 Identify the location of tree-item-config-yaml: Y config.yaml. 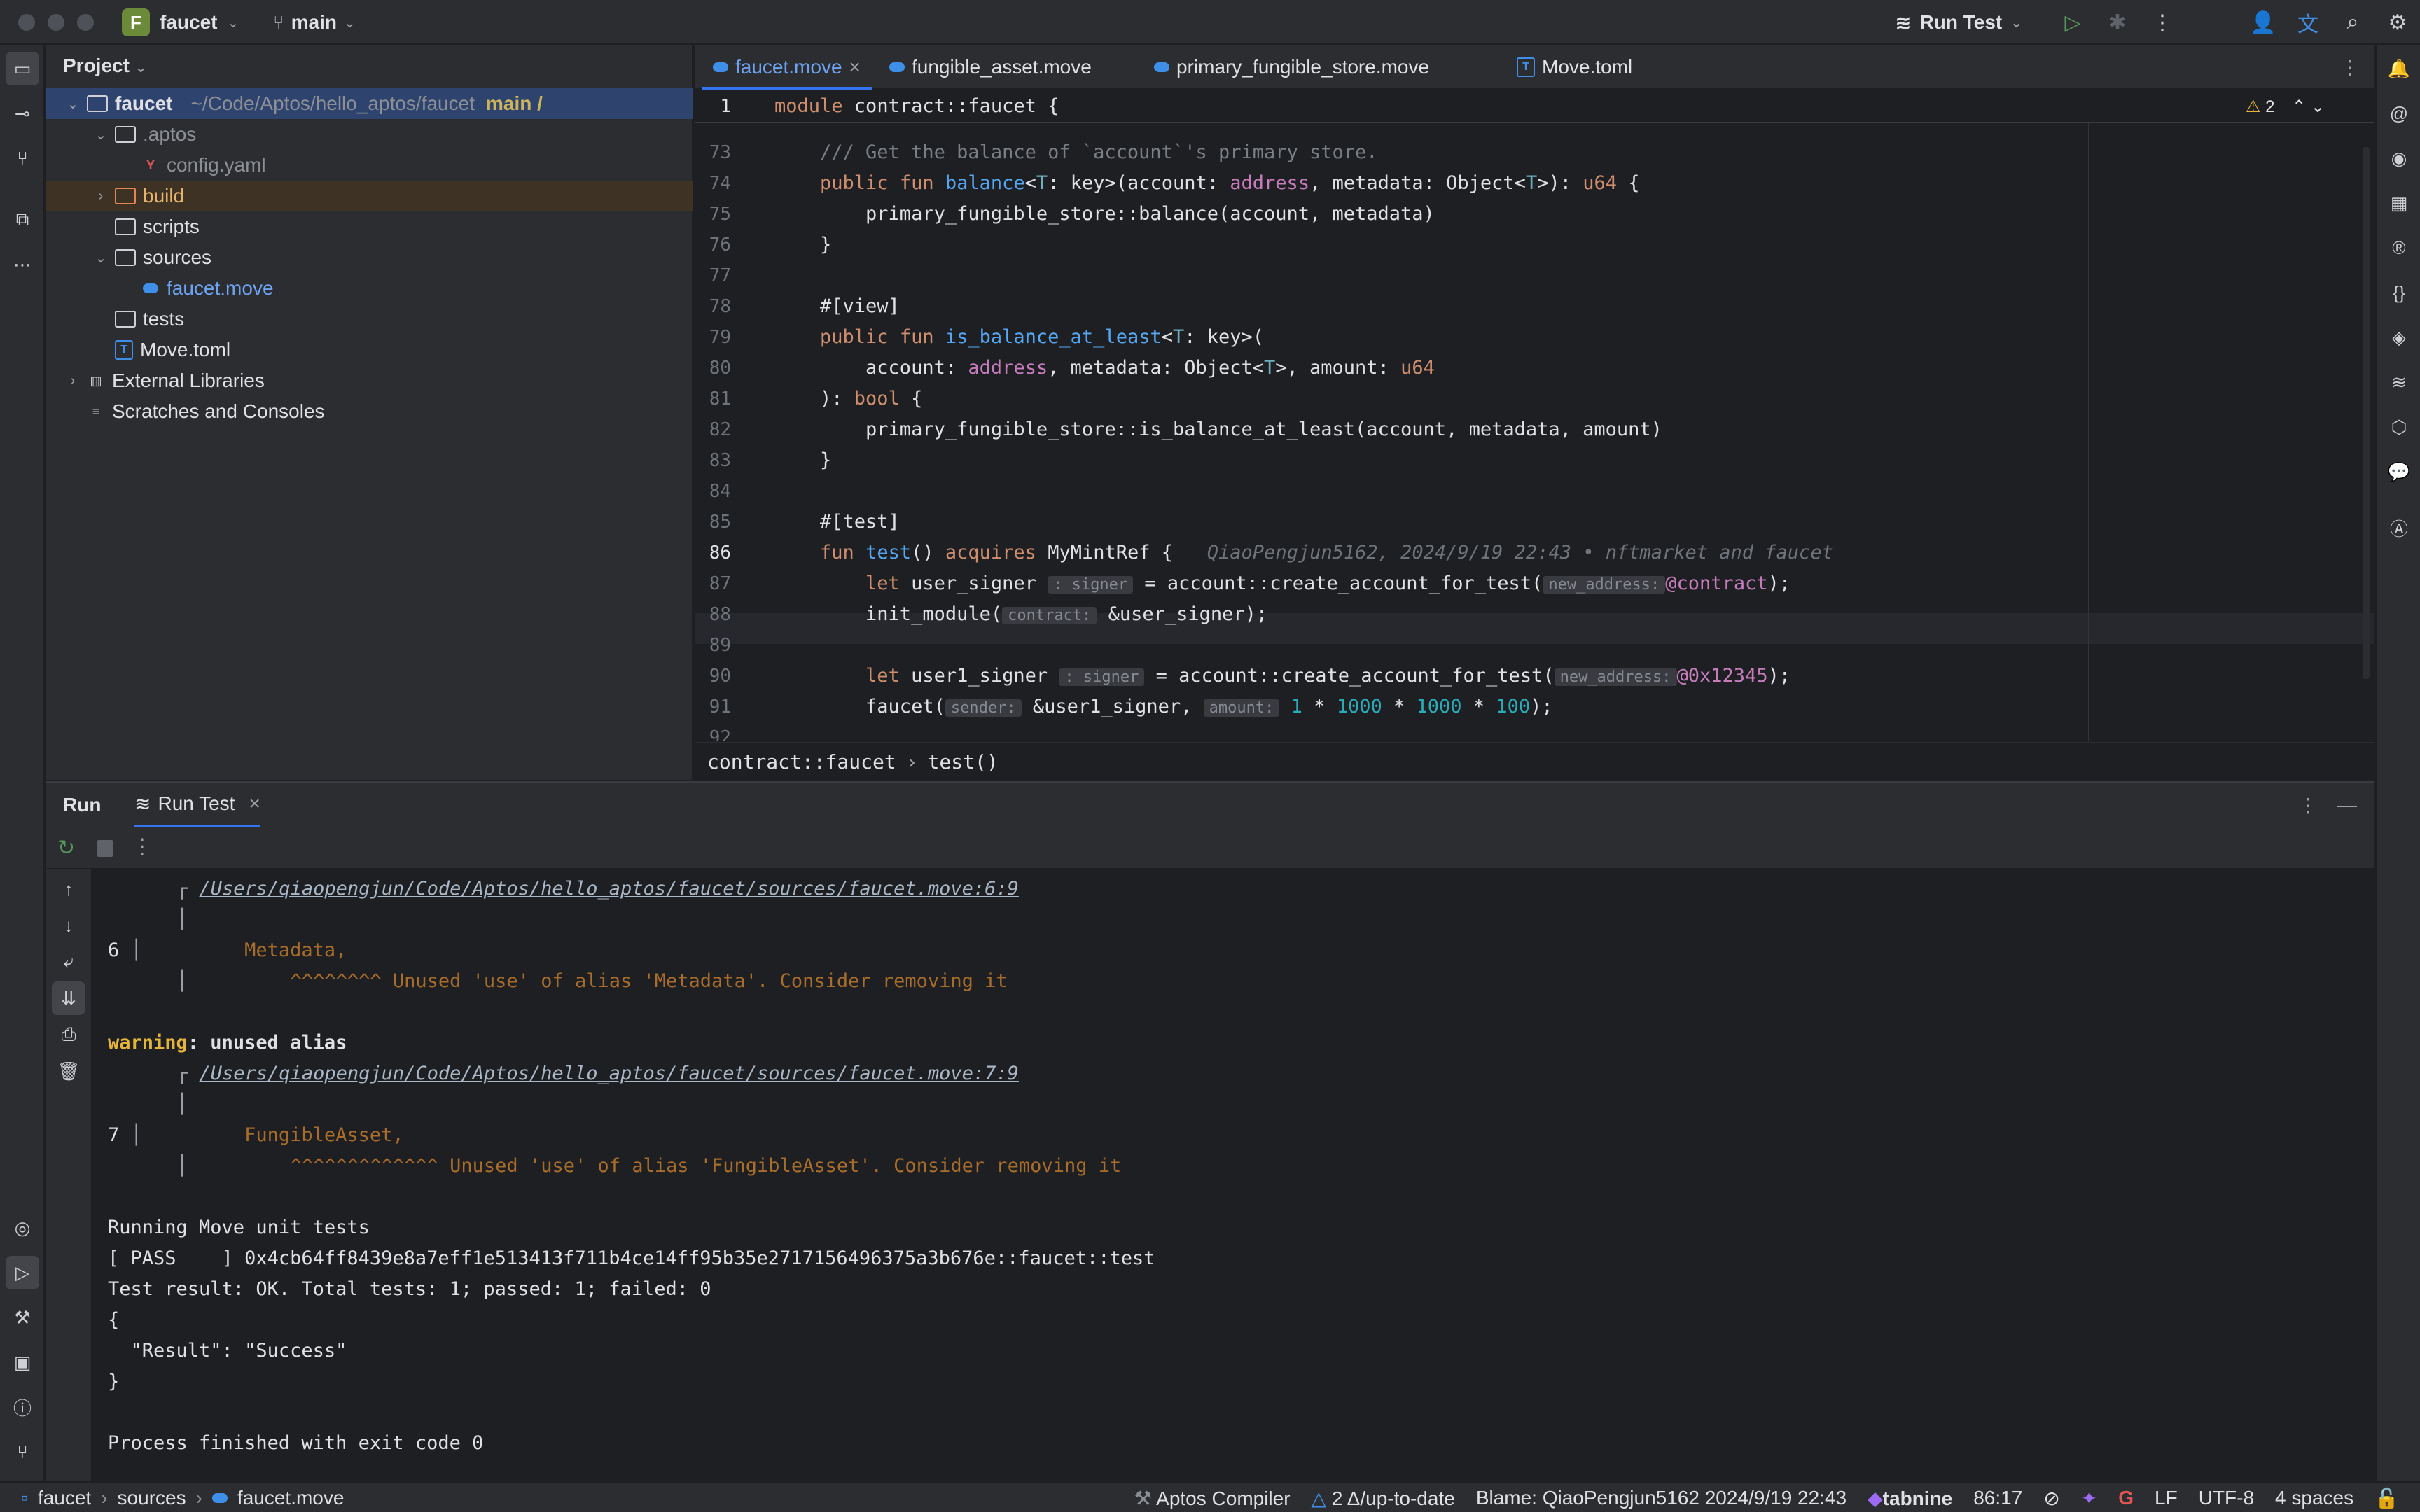
(369, 165).